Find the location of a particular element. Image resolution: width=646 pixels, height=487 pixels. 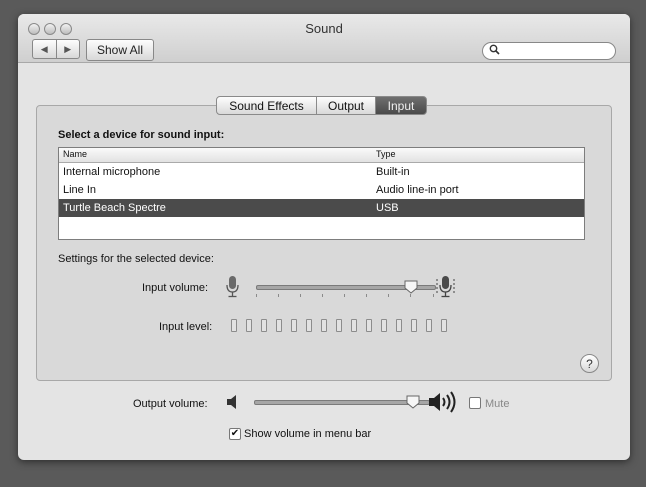

back-forward-control: ◀ ▶ is located at coordinates (56, 49).